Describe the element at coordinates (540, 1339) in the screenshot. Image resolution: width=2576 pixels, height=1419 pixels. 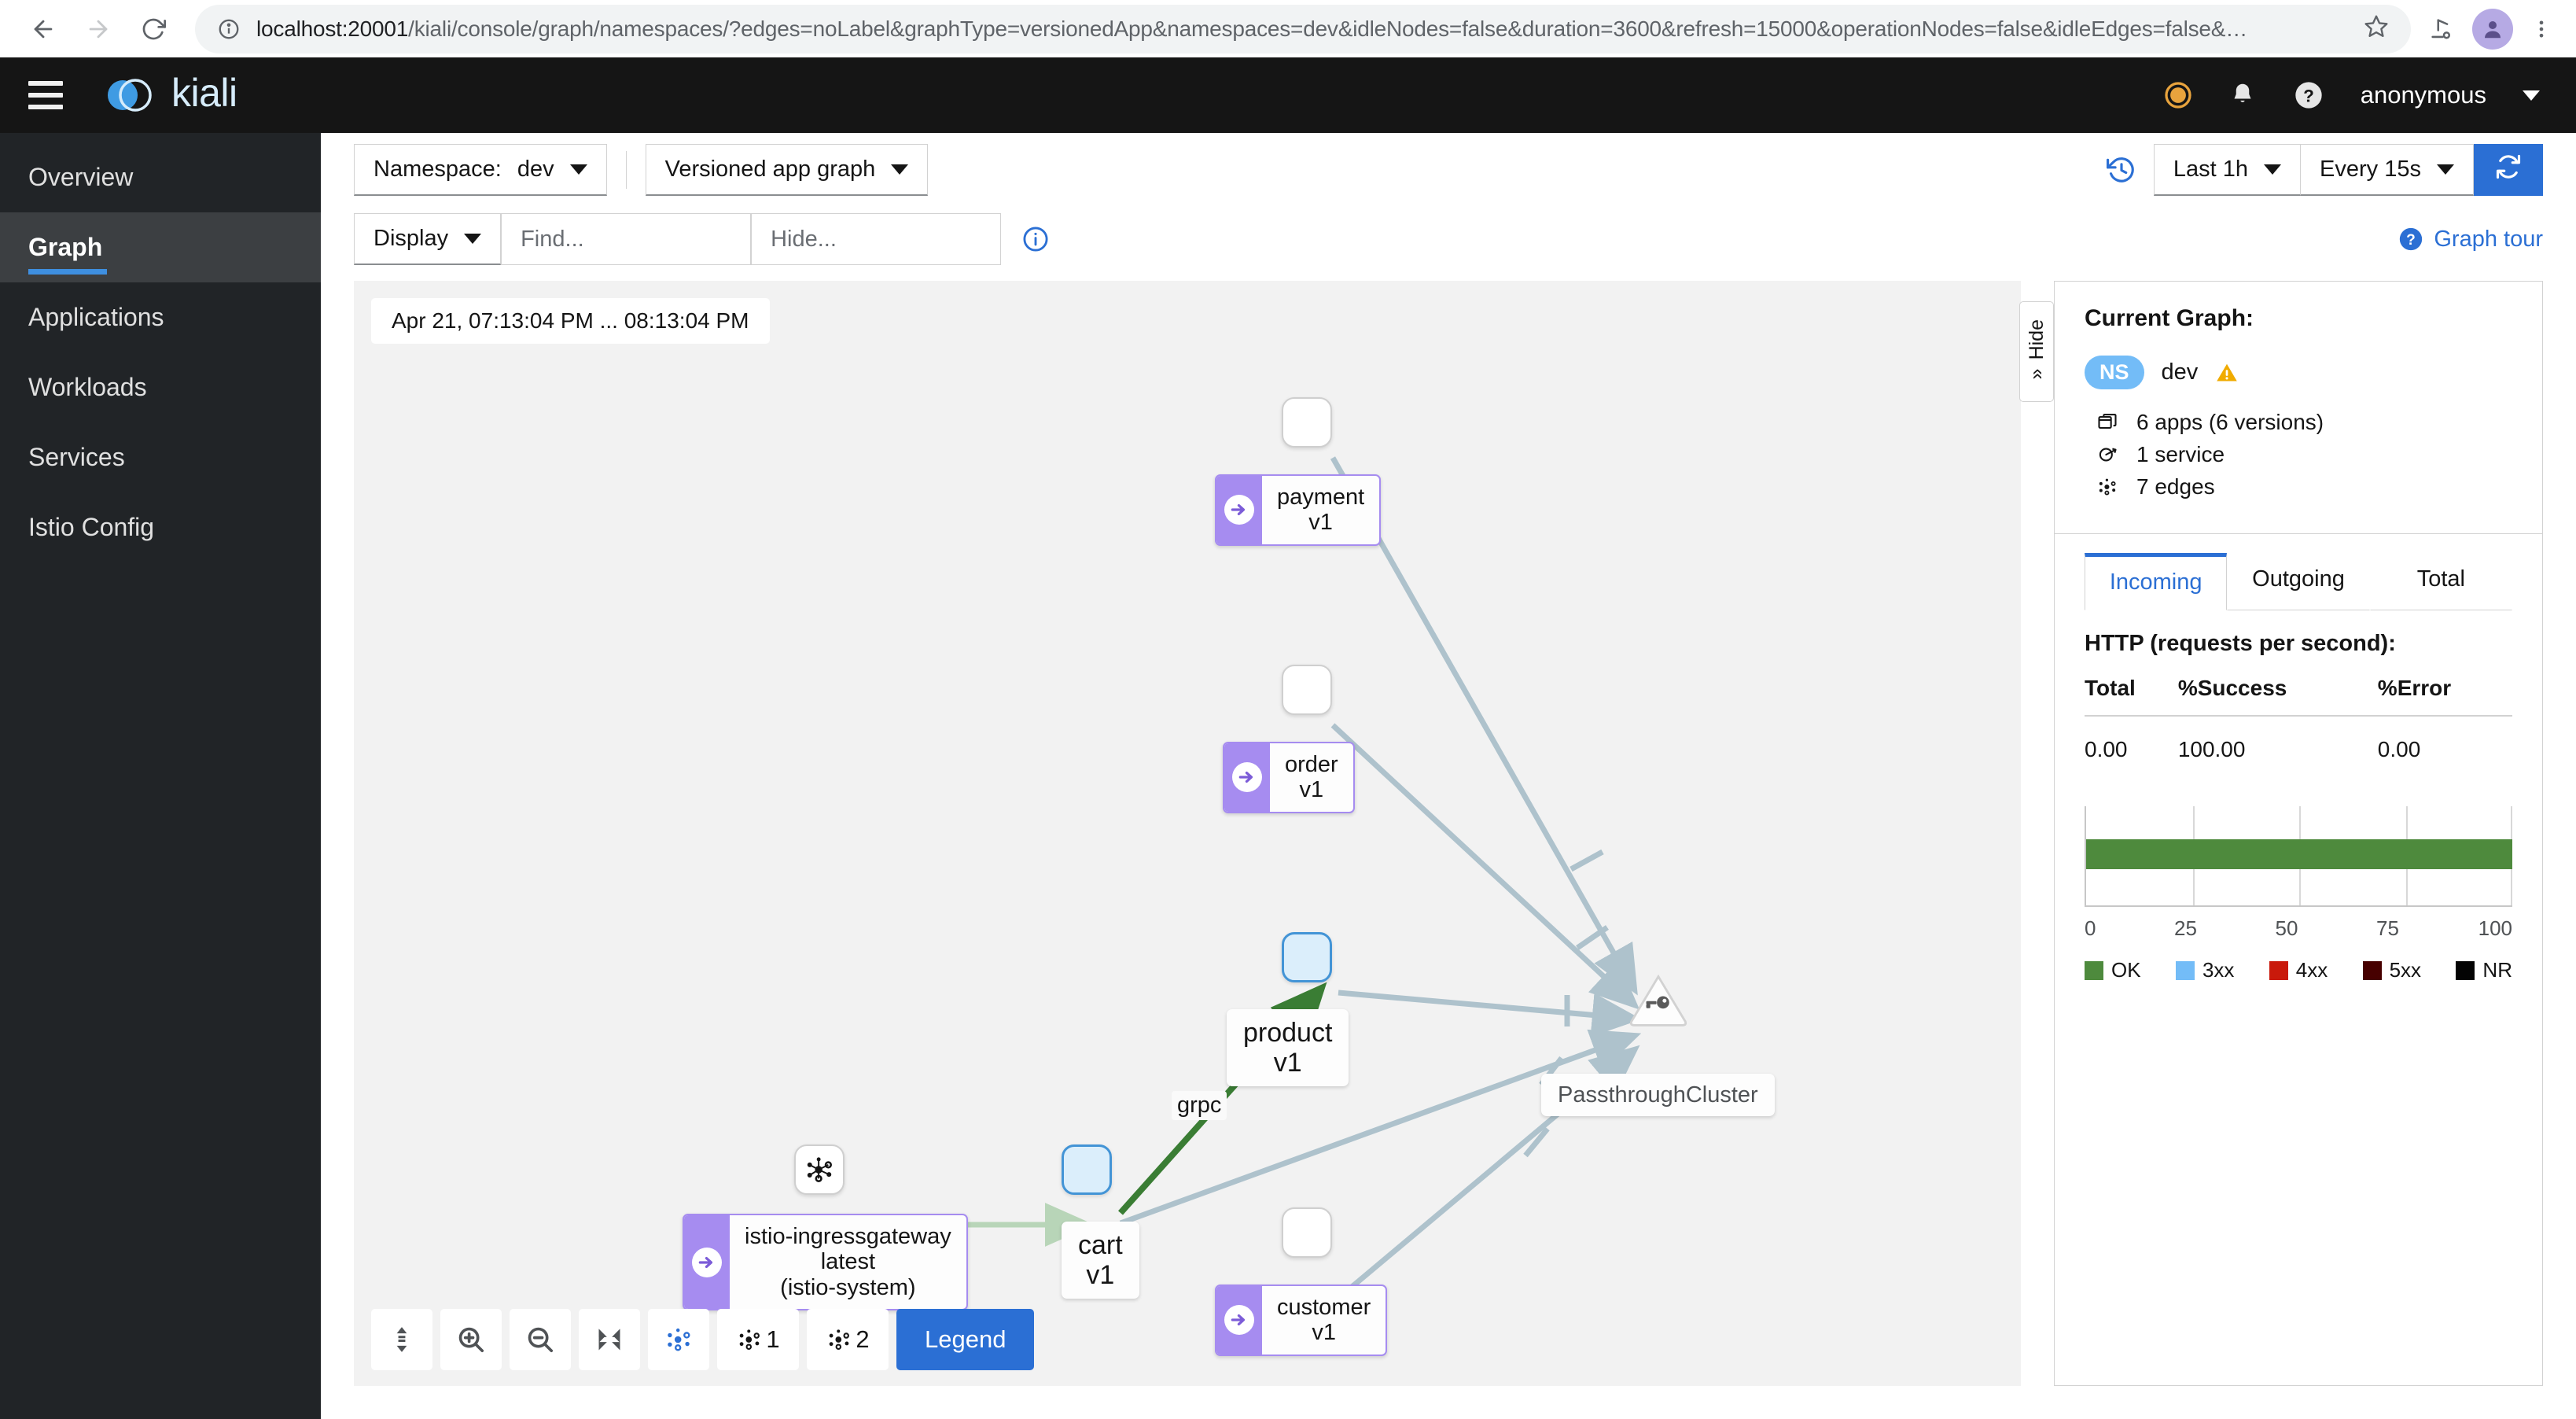
I see `zoom-out-icon` at that location.